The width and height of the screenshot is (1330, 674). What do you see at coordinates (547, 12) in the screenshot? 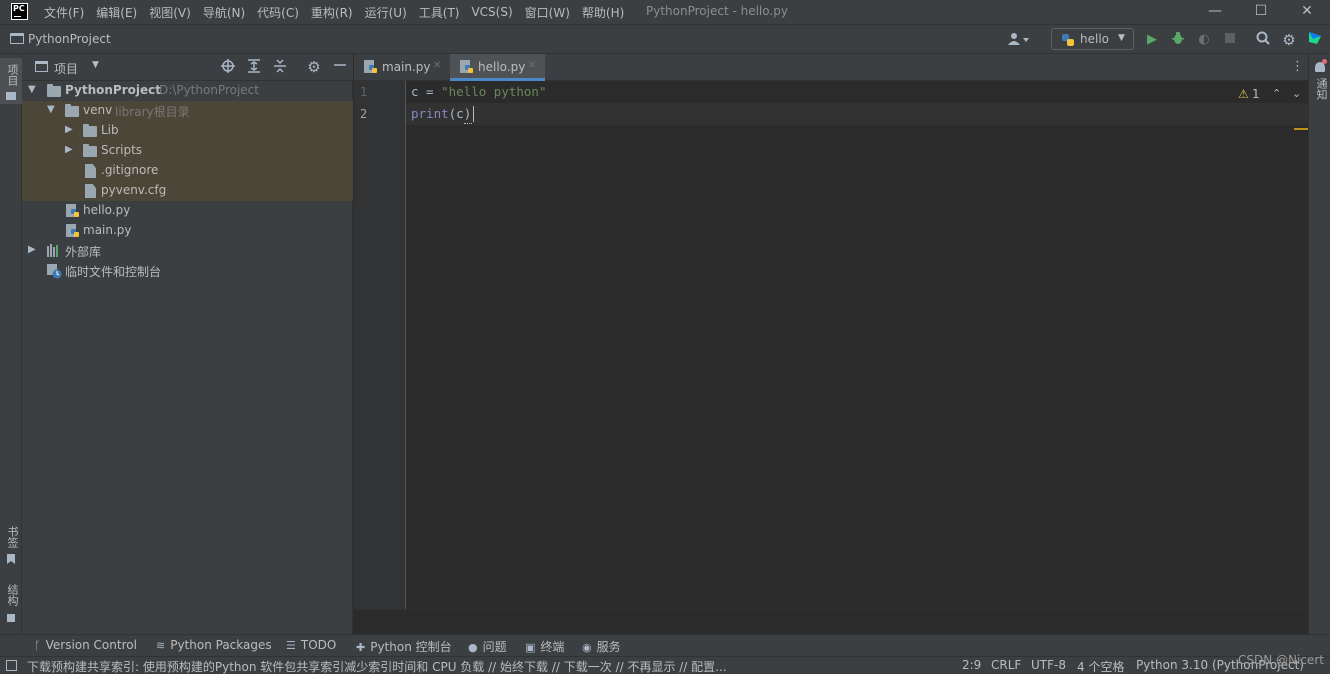
I see `menu-window: 窗口(W)` at bounding box center [547, 12].